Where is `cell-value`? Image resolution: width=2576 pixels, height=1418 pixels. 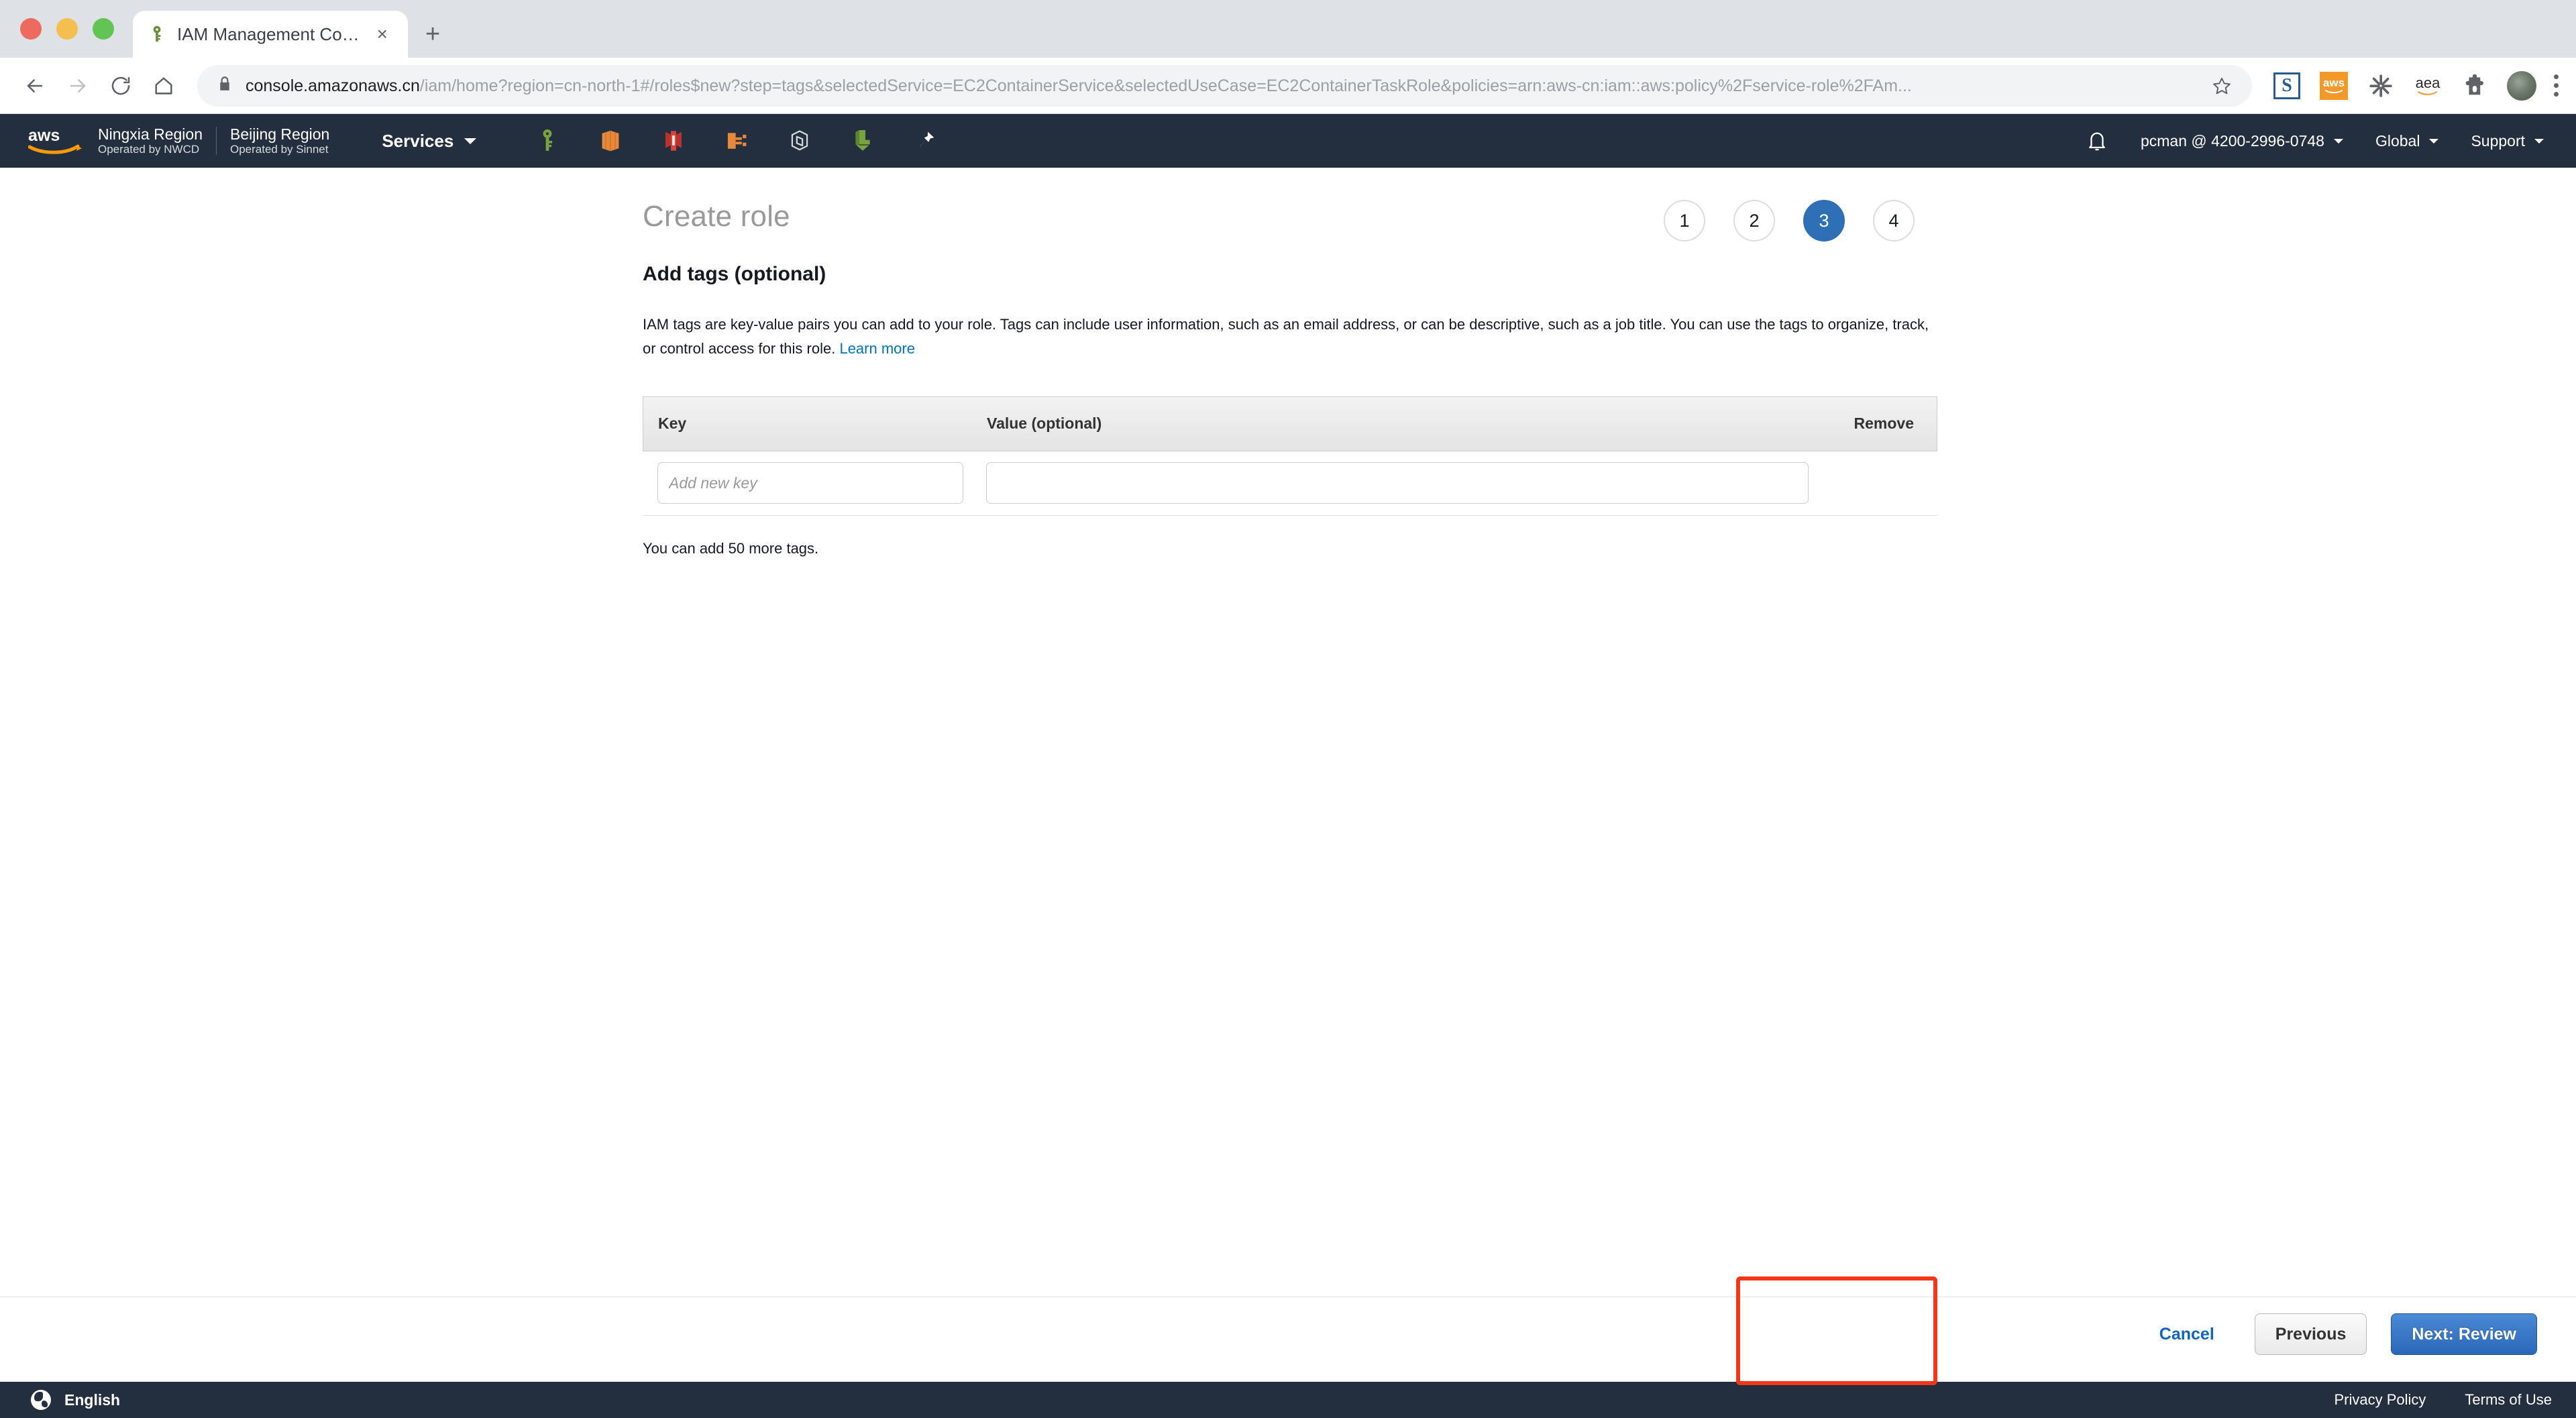 cell-value is located at coordinates (1454, 483).